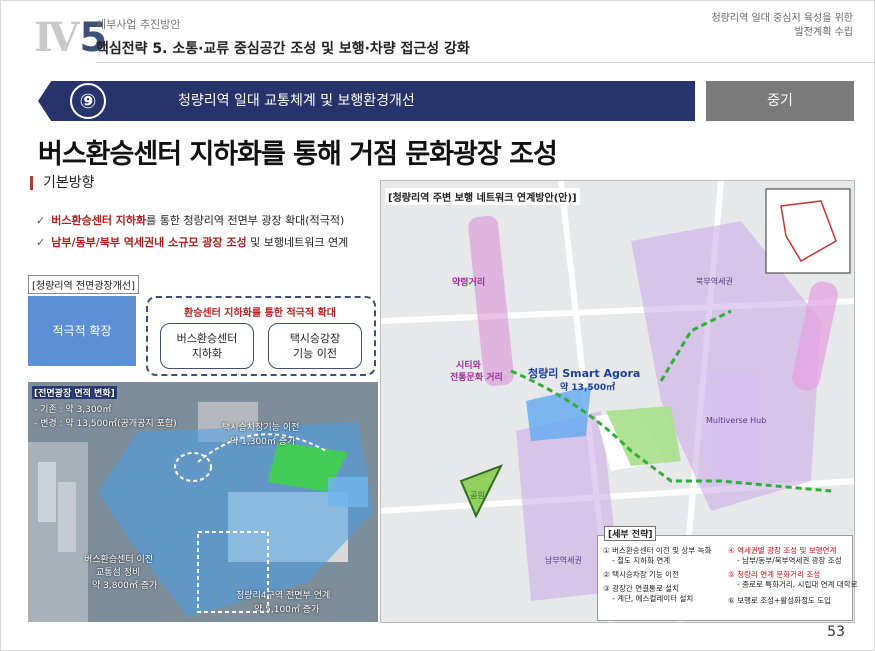 The image size is (875, 651). I want to click on main-title: 버스환승센터 지하화를 통해 거점 문화광장 조성, so click(298, 154).